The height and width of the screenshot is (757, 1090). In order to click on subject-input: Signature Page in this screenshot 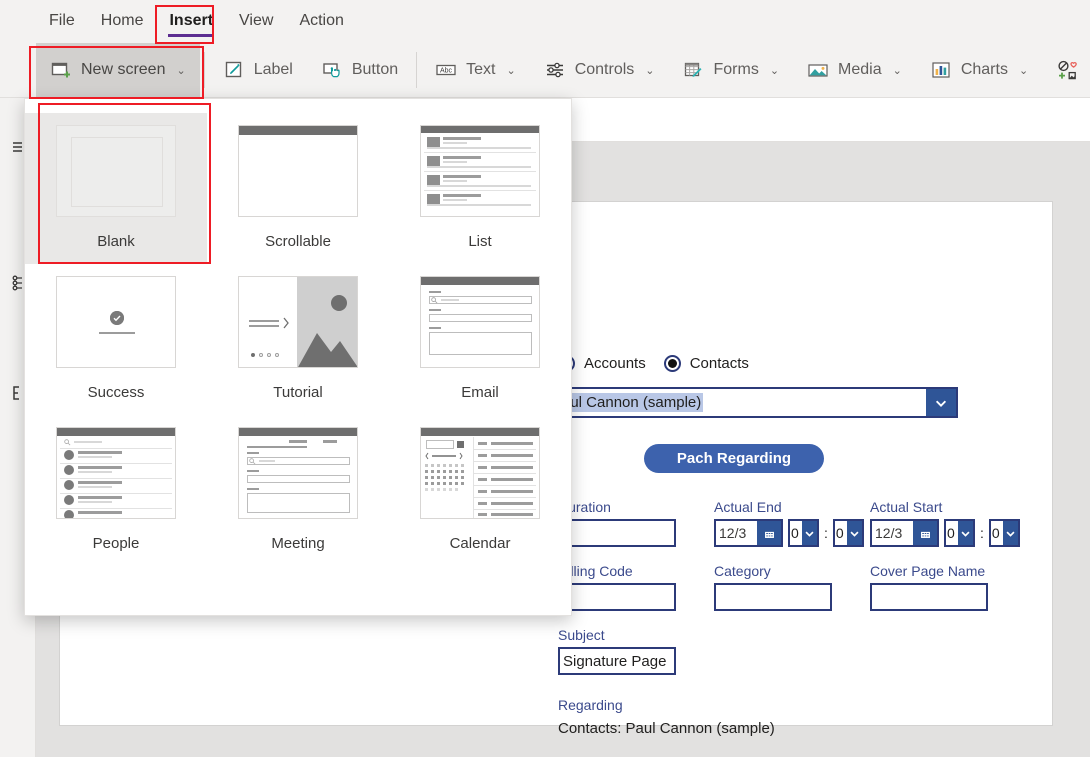, I will do `click(617, 661)`.